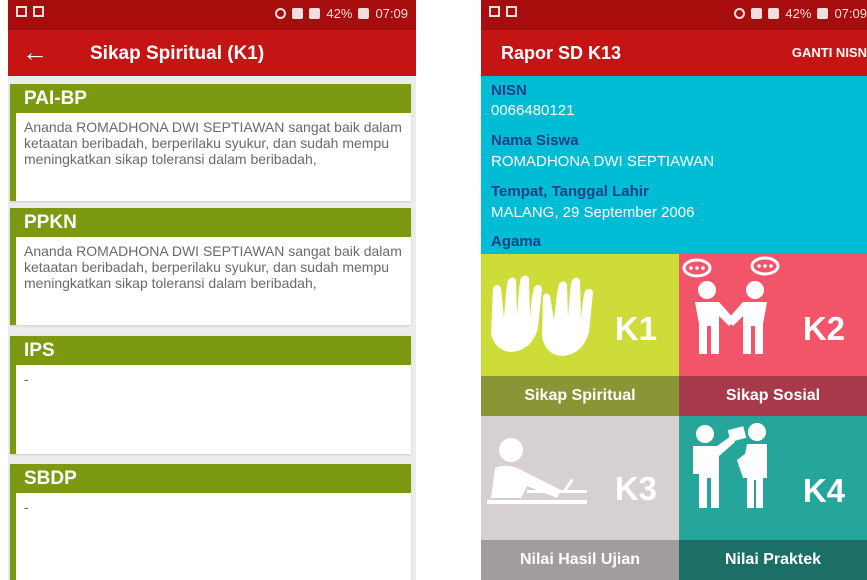 The image size is (867, 580). I want to click on subject-title: SBDP, so click(213, 478).